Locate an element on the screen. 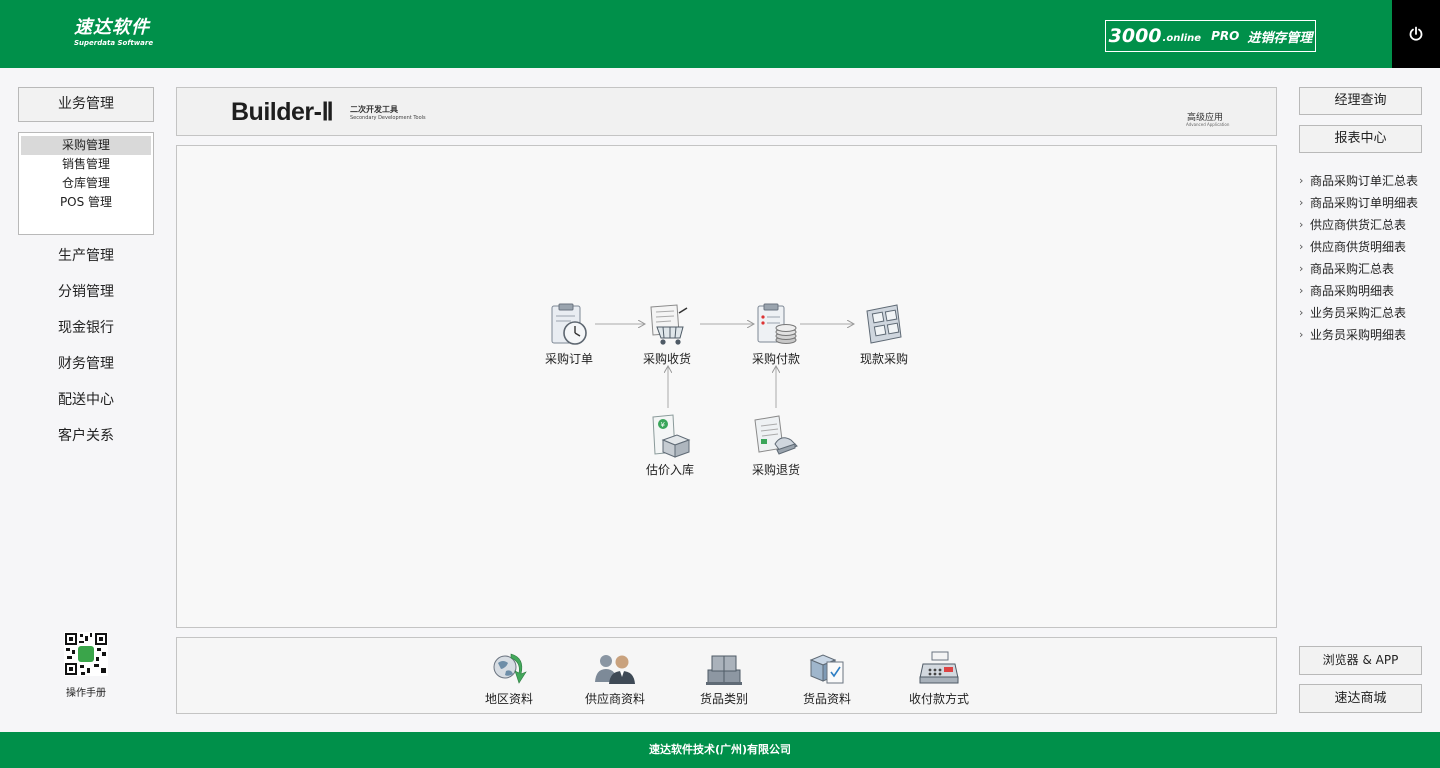 Image resolution: width=1440 pixels, height=768 pixels. submenu-item-sales: 销售管理 is located at coordinates (86, 164).